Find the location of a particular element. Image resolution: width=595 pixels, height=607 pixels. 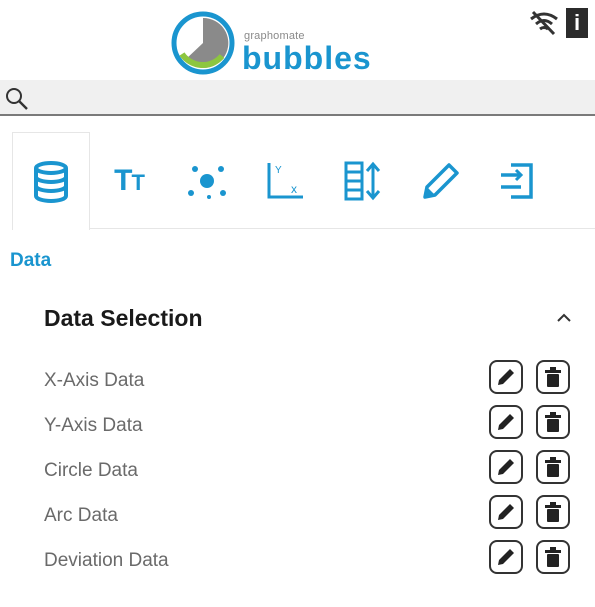

search-input is located at coordinates (308, 98).